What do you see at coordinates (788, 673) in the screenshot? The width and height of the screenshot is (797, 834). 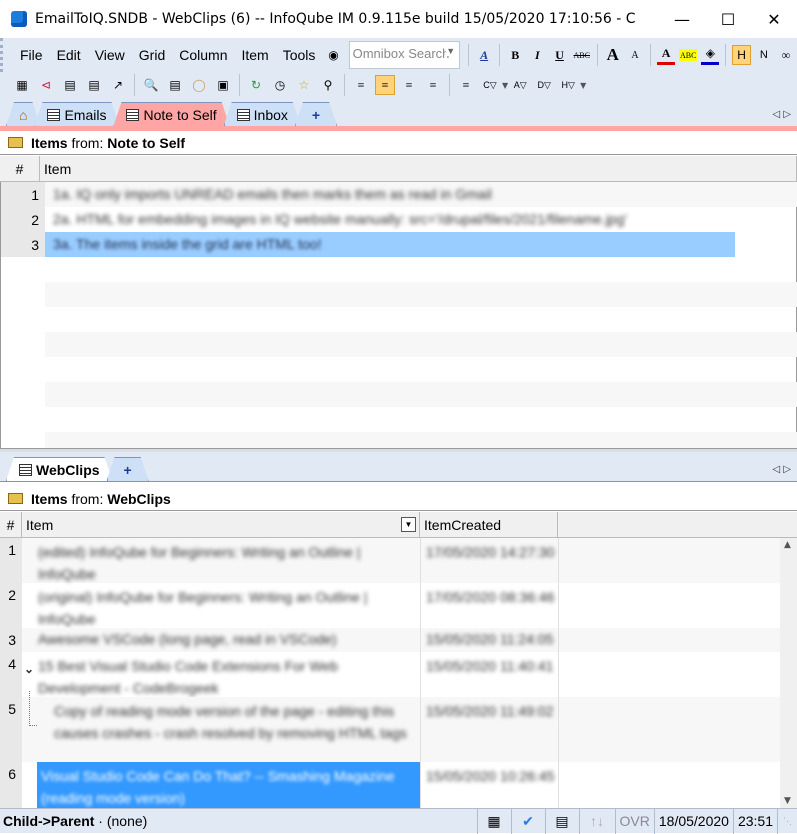 I see `vertical-scrollbar: ▲ ▼` at bounding box center [788, 673].